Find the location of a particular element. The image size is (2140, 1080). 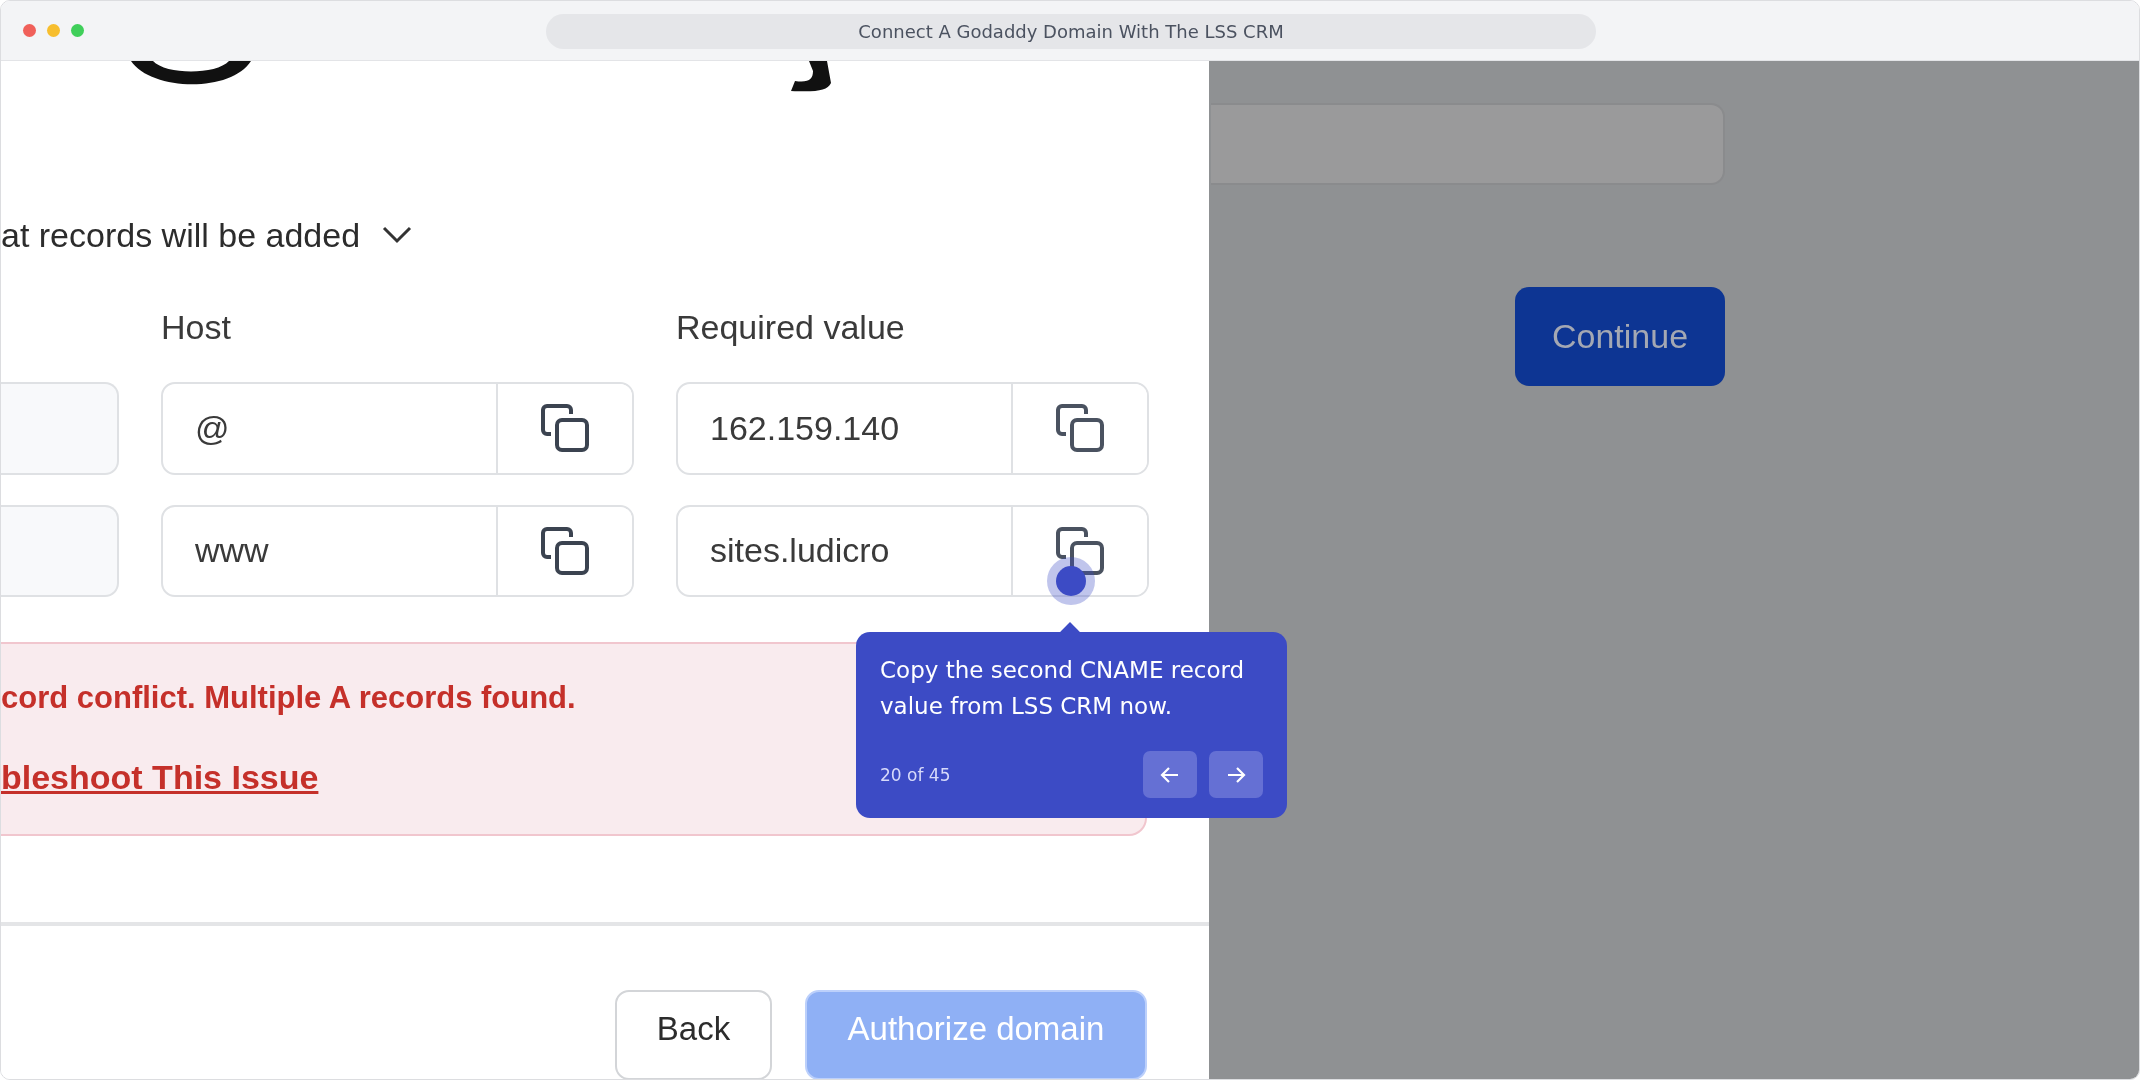

logo-fragment-drawing is located at coordinates (811, 76).